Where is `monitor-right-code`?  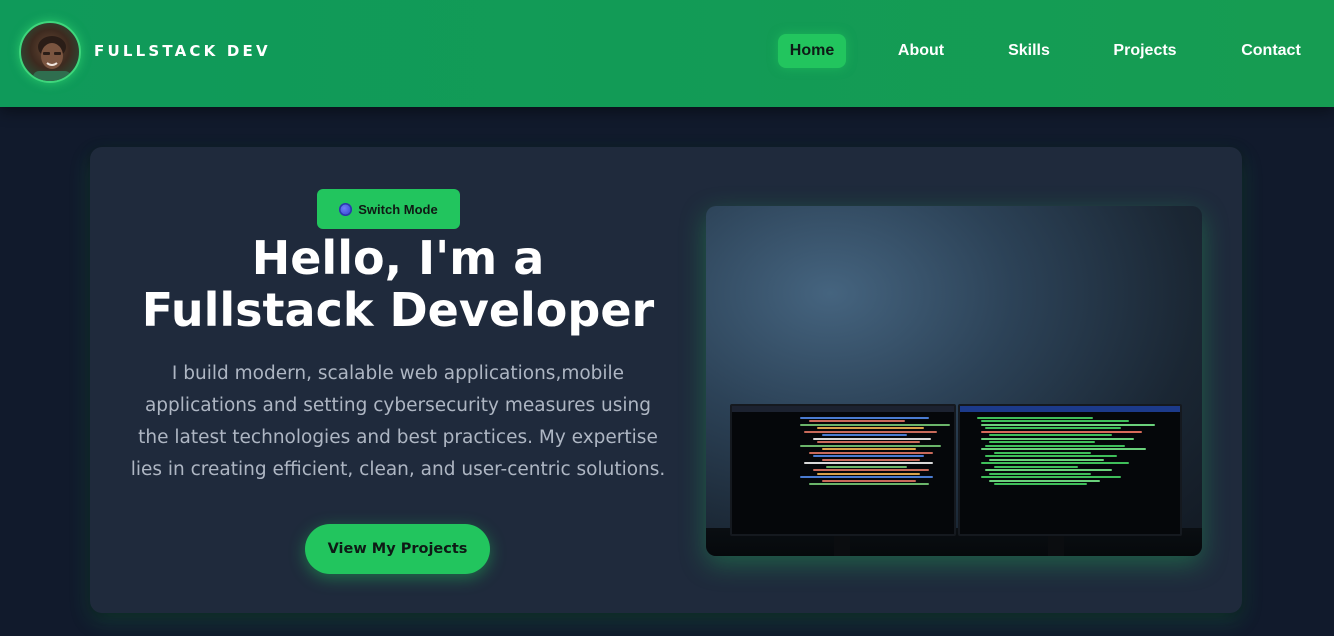 monitor-right-code is located at coordinates (1070, 451).